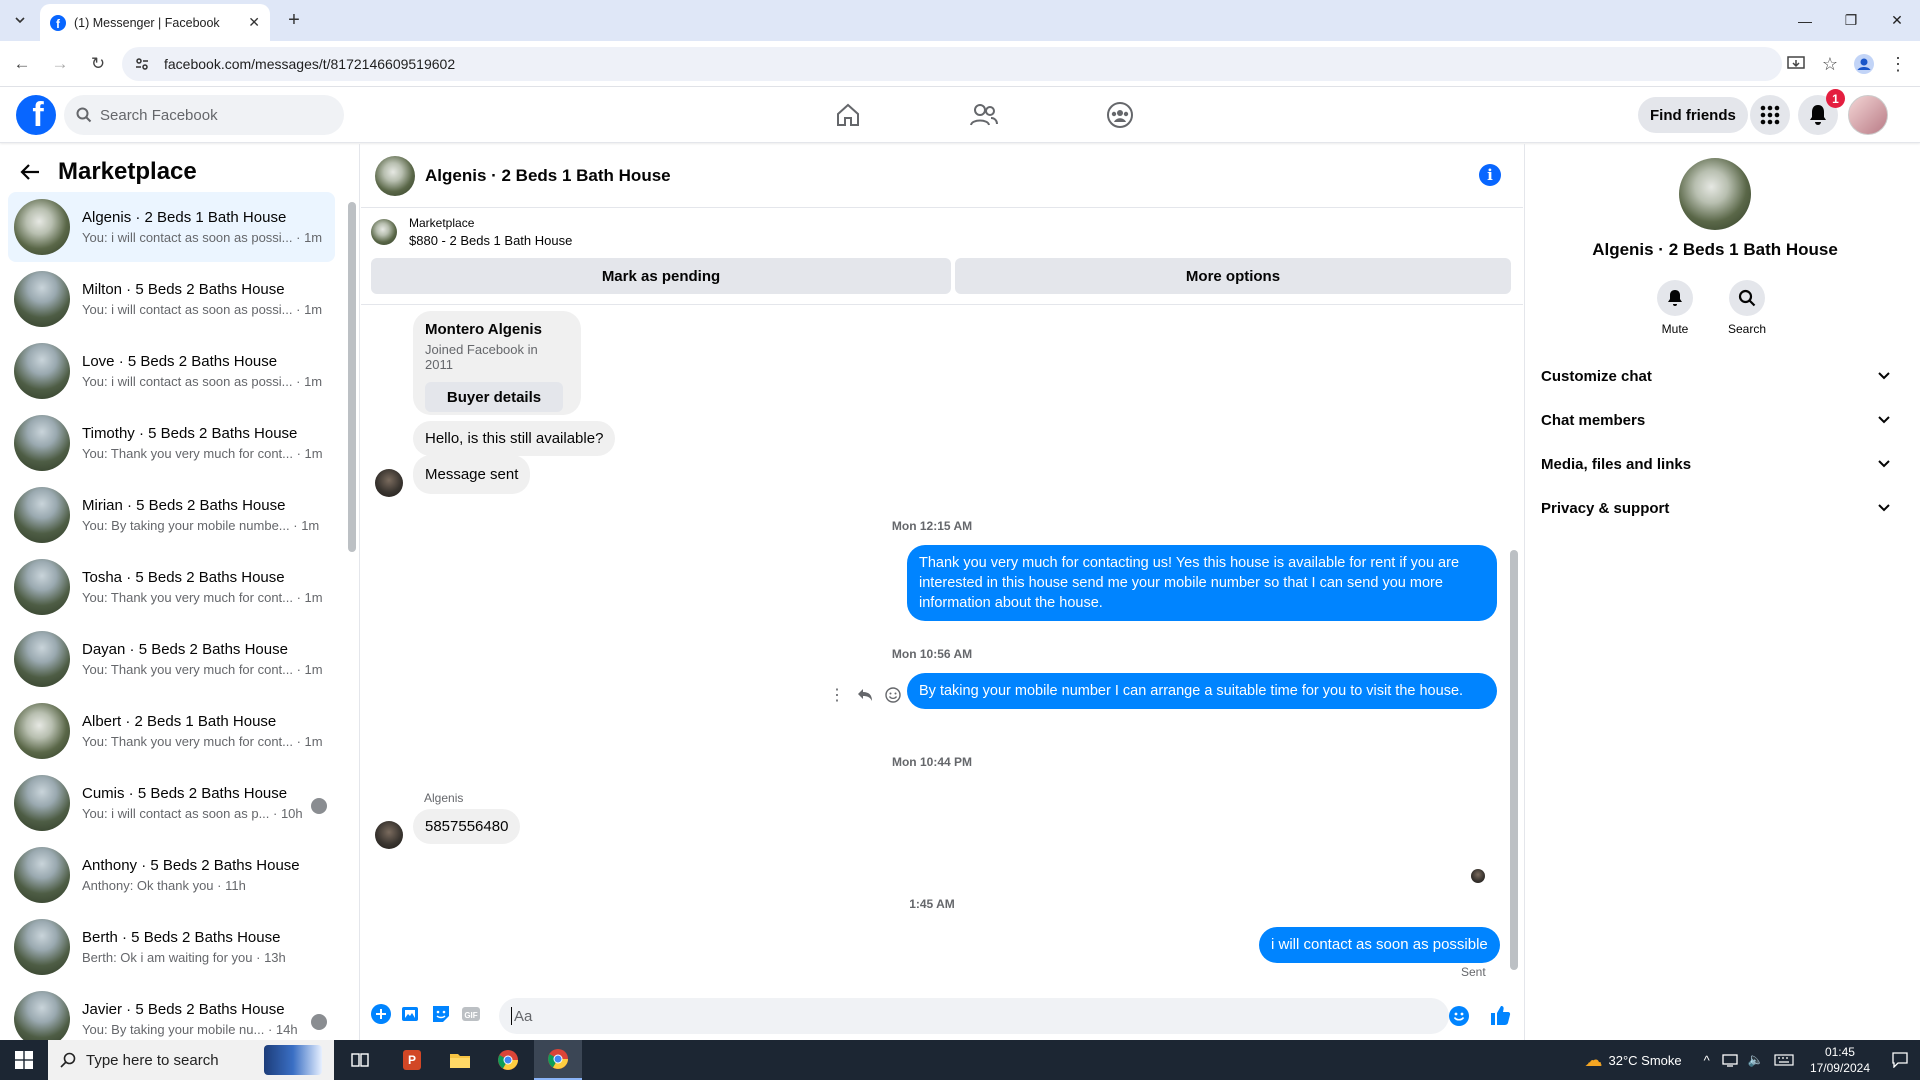 The width and height of the screenshot is (1920, 1080). What do you see at coordinates (848, 115) in the screenshot?
I see `nav-home` at bounding box center [848, 115].